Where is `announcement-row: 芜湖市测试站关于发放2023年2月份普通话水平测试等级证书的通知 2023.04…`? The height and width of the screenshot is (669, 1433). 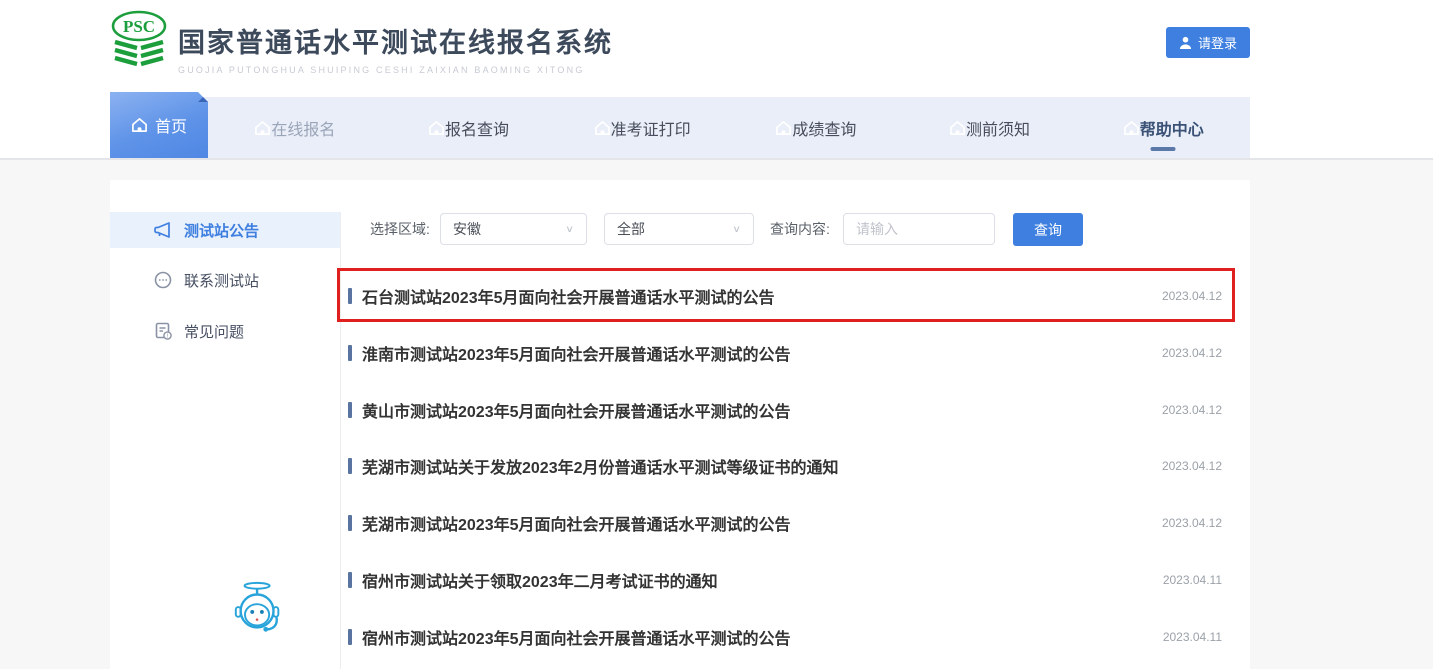 announcement-row: 芜湖市测试站关于发放2023年2月份普通话水平测试等级证书的通知 2023.04… is located at coordinates (785, 466).